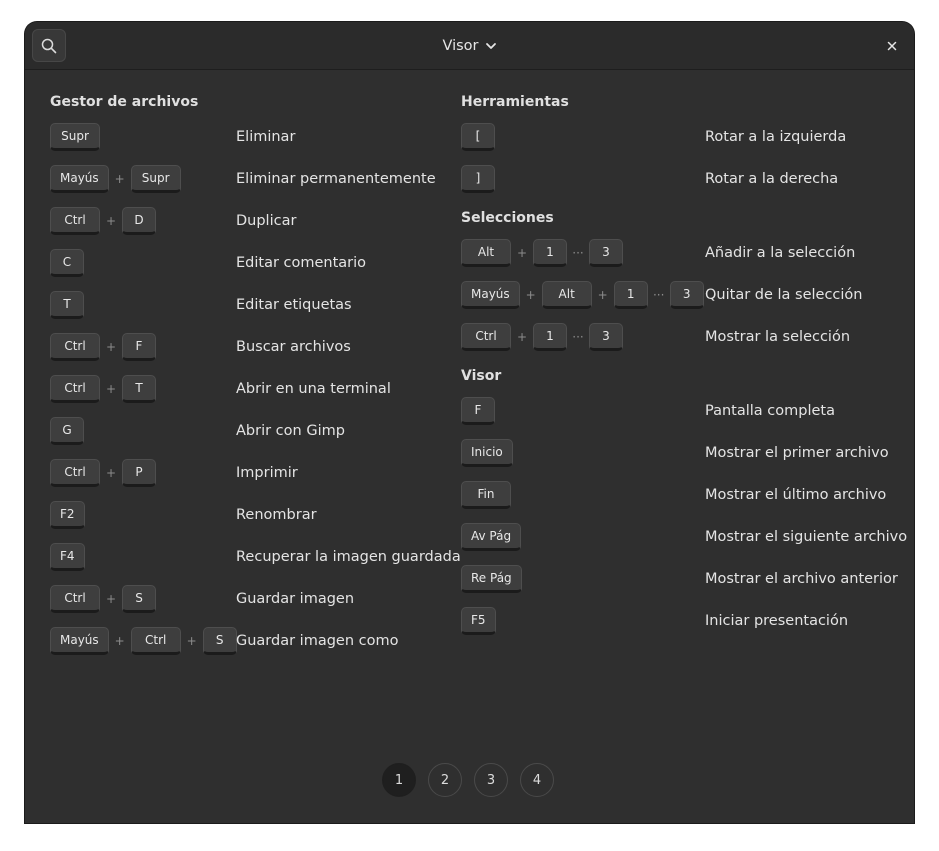  What do you see at coordinates (103, 347) in the screenshot?
I see `key-combination: Ctrl + F` at bounding box center [103, 347].